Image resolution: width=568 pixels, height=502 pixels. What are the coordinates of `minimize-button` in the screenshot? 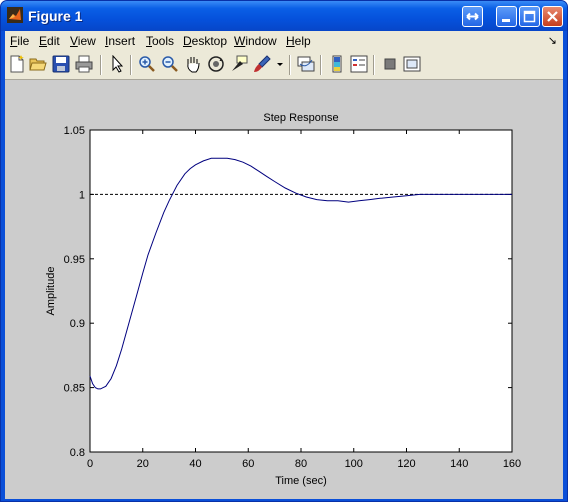 It's located at (506, 16).